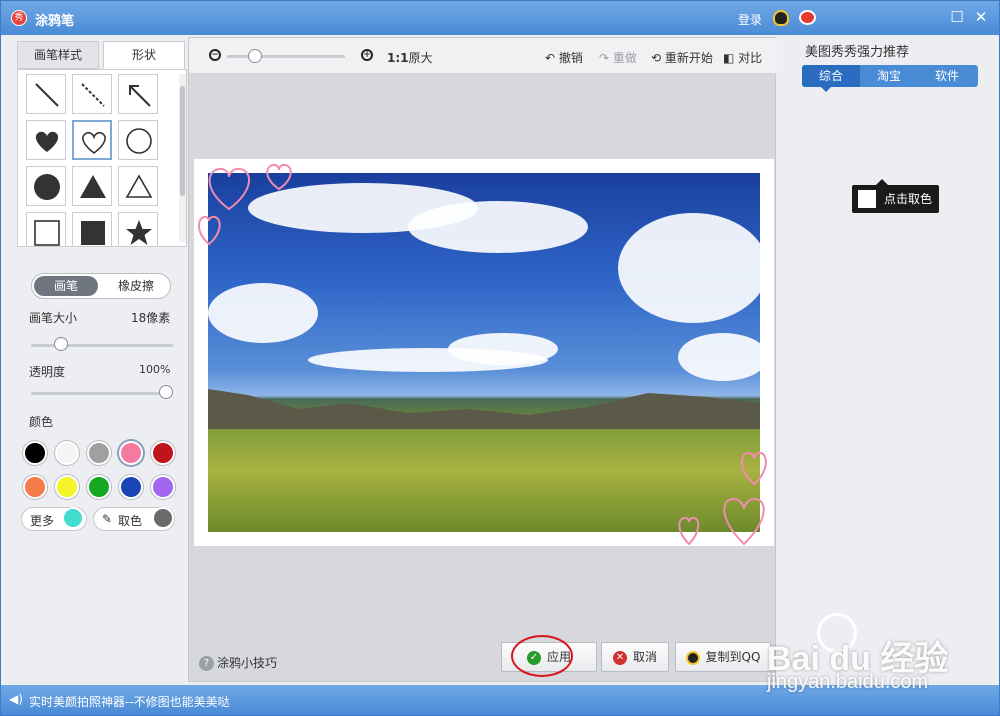 The image size is (1000, 716). I want to click on shape-triangle-outline, so click(138, 186).